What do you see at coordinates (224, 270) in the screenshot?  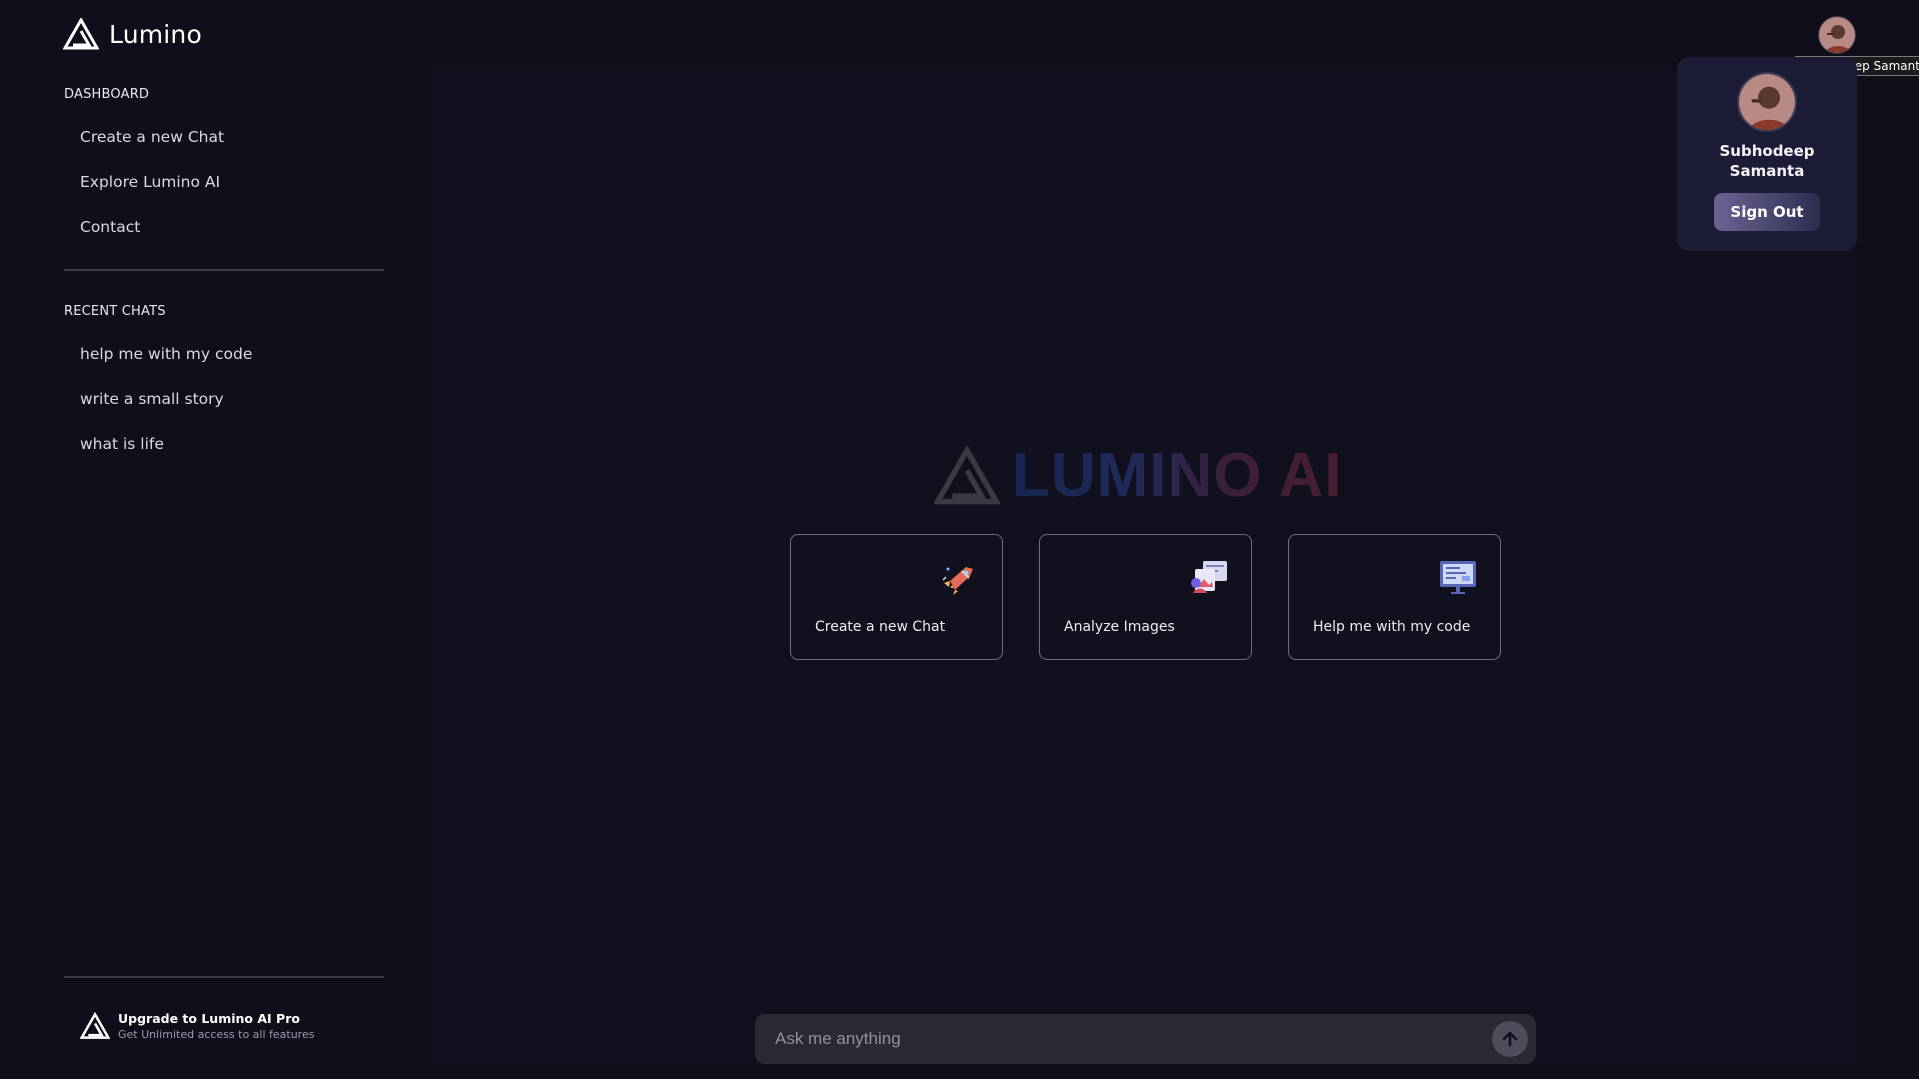 I see `sidebar-divider` at bounding box center [224, 270].